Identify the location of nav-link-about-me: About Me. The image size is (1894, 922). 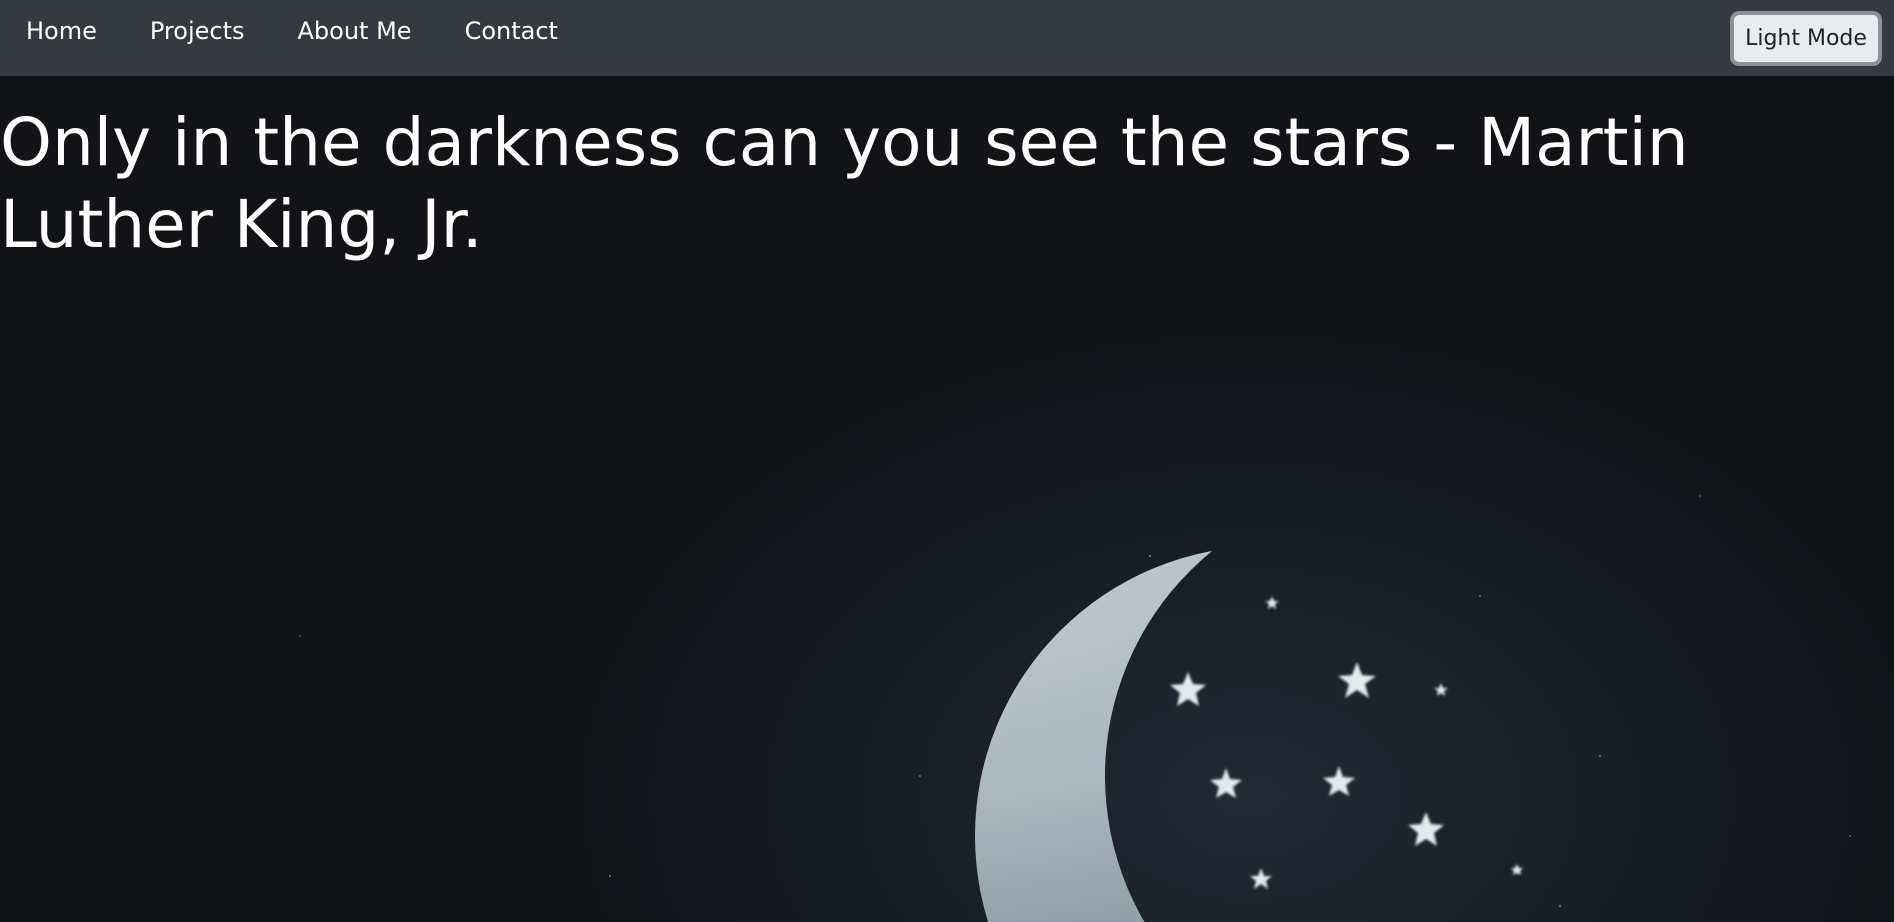
(355, 31).